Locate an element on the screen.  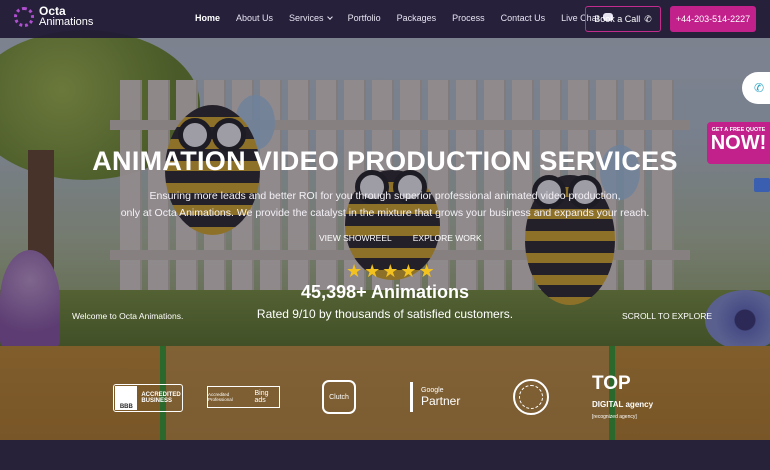
scroll-to-explore: SCROLL TO EXPLORE is located at coordinates (667, 316).